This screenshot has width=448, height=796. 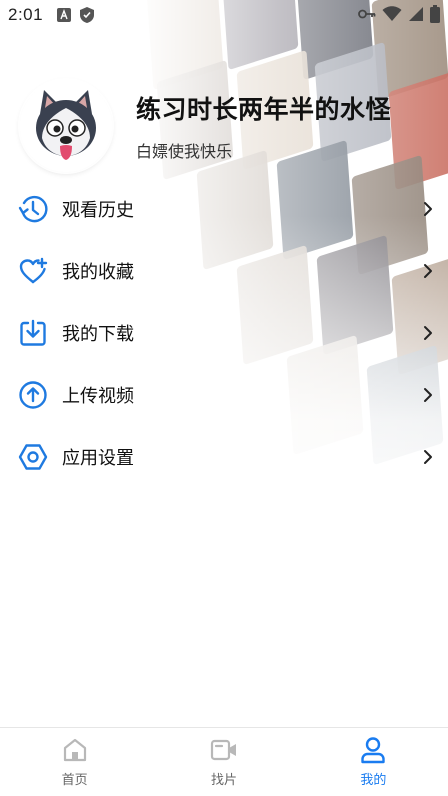 What do you see at coordinates (392, 14) in the screenshot?
I see `wifi-icon` at bounding box center [392, 14].